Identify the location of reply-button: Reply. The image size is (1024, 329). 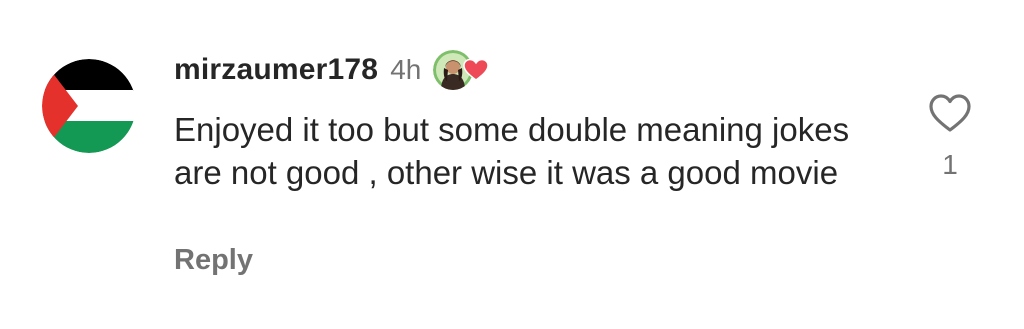
(213, 260).